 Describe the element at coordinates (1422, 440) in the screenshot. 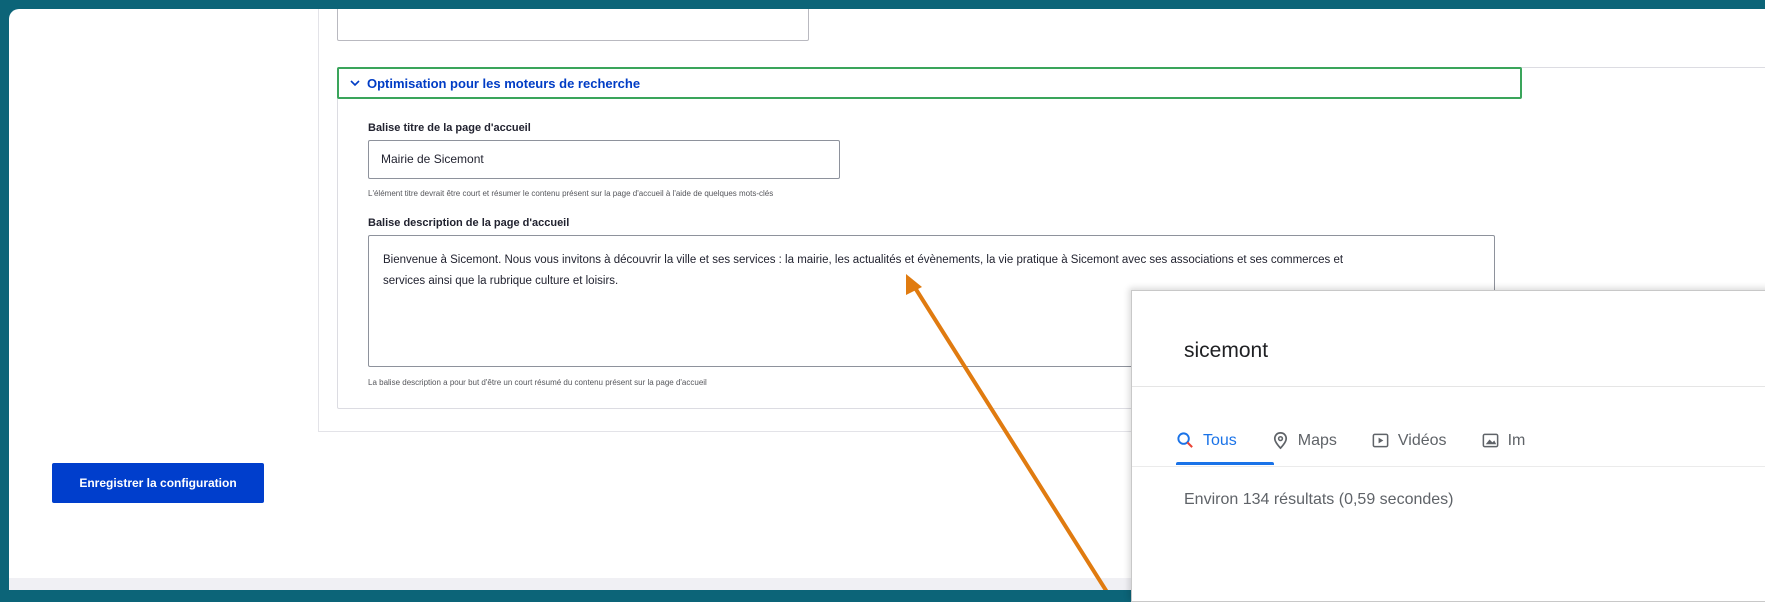

I see `tab-label: Vidéos` at that location.